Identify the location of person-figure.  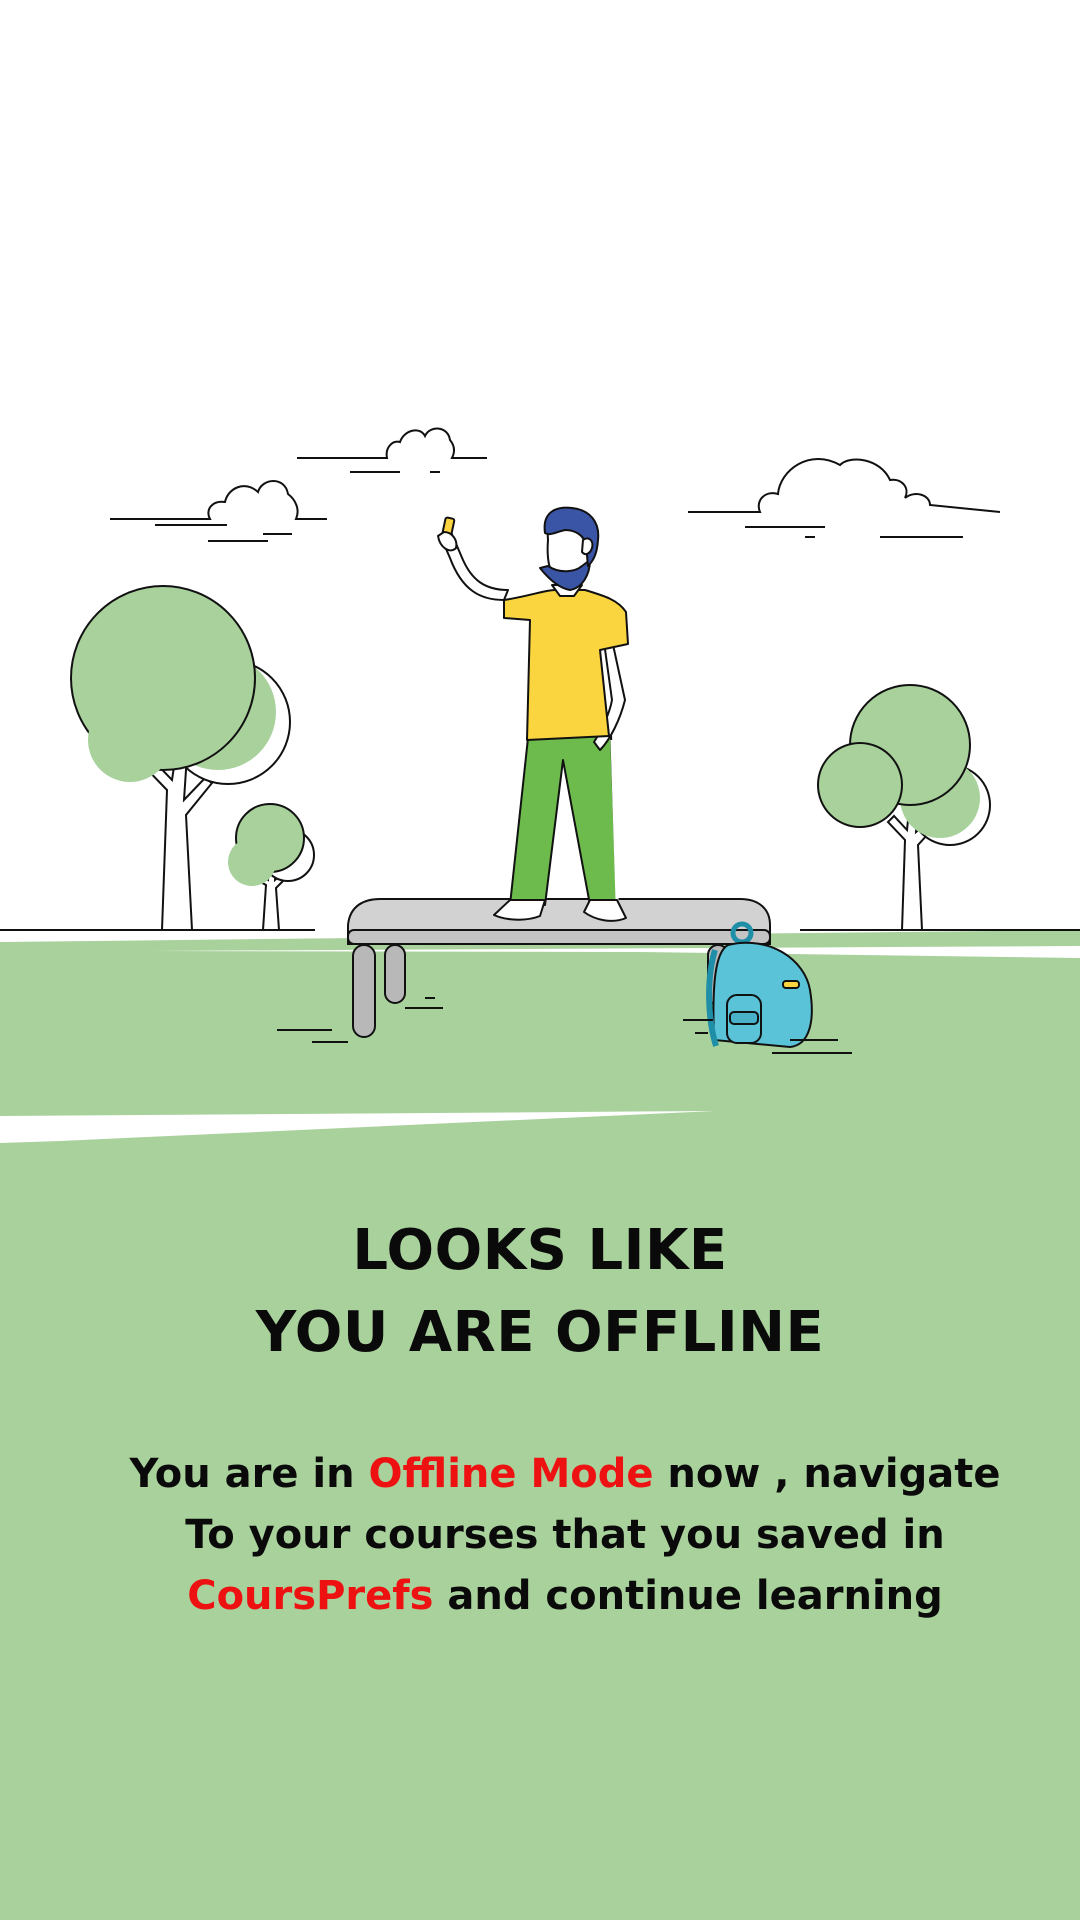
(533, 714).